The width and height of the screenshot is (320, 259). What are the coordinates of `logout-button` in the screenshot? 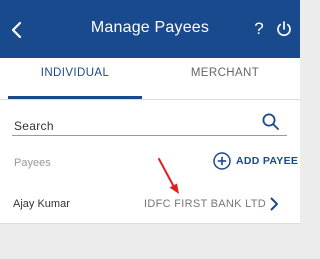 It's located at (284, 29).